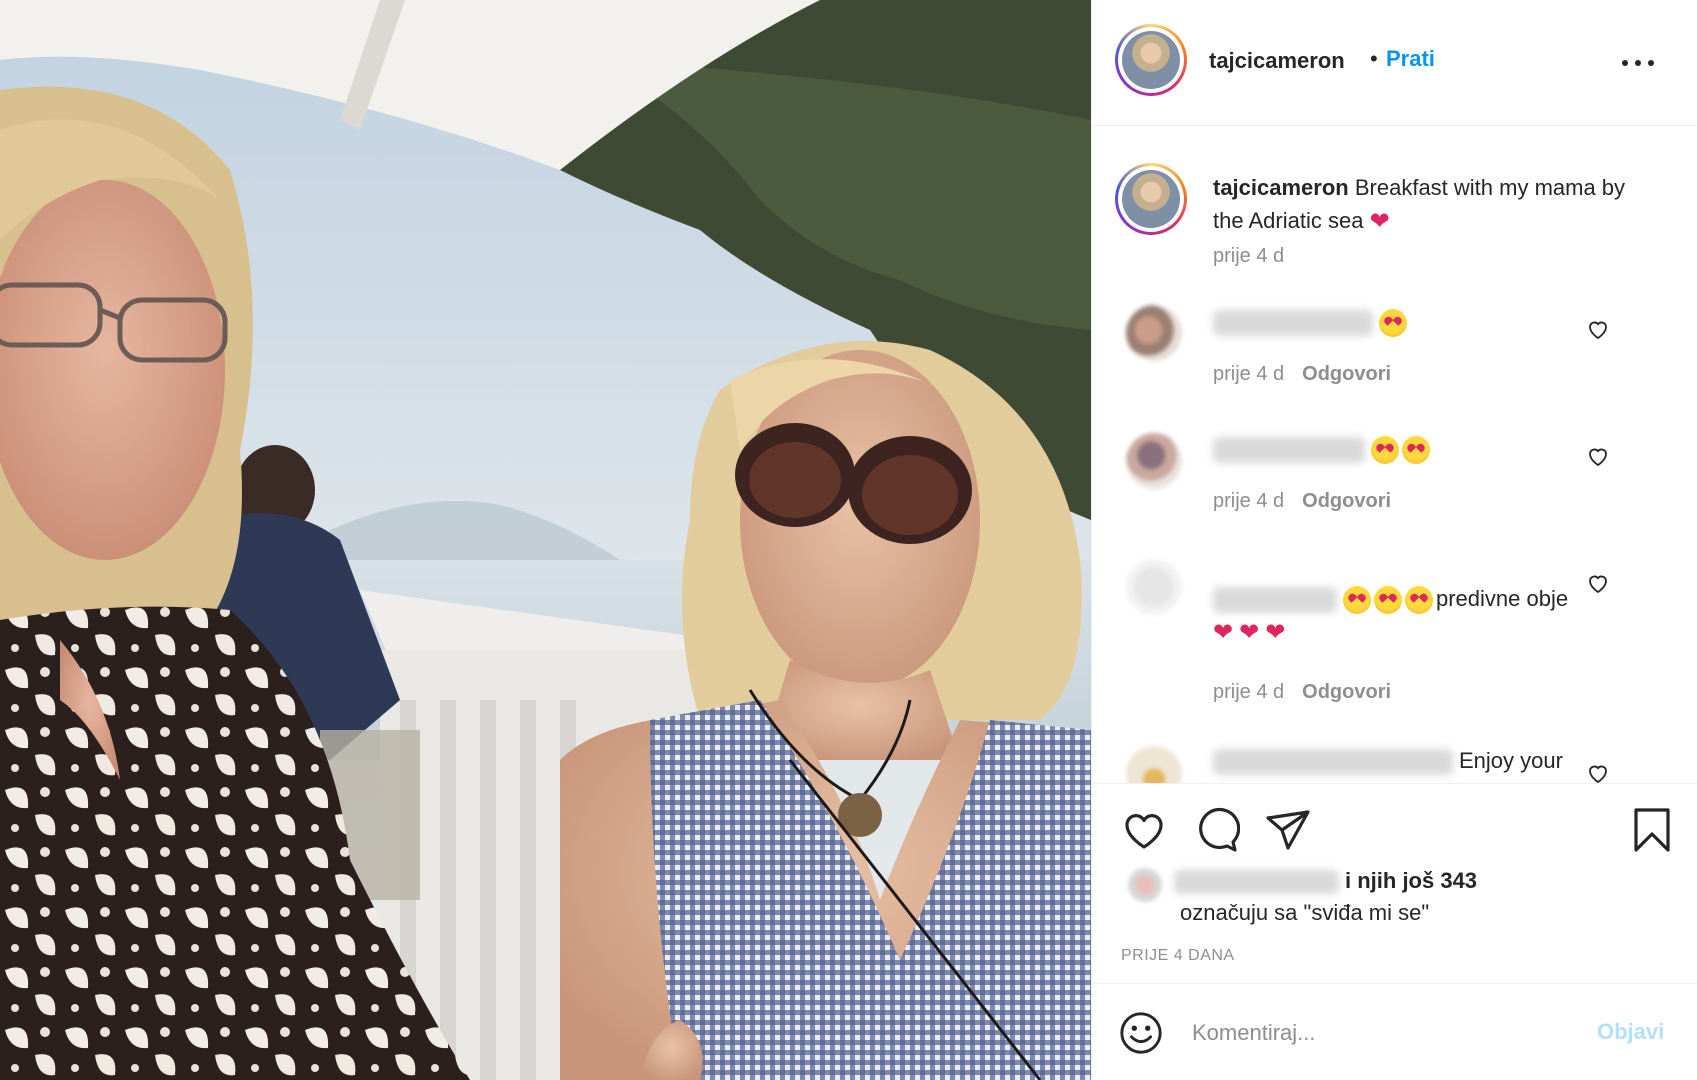 Image resolution: width=1697 pixels, height=1080 pixels. I want to click on like-icon, so click(1144, 830).